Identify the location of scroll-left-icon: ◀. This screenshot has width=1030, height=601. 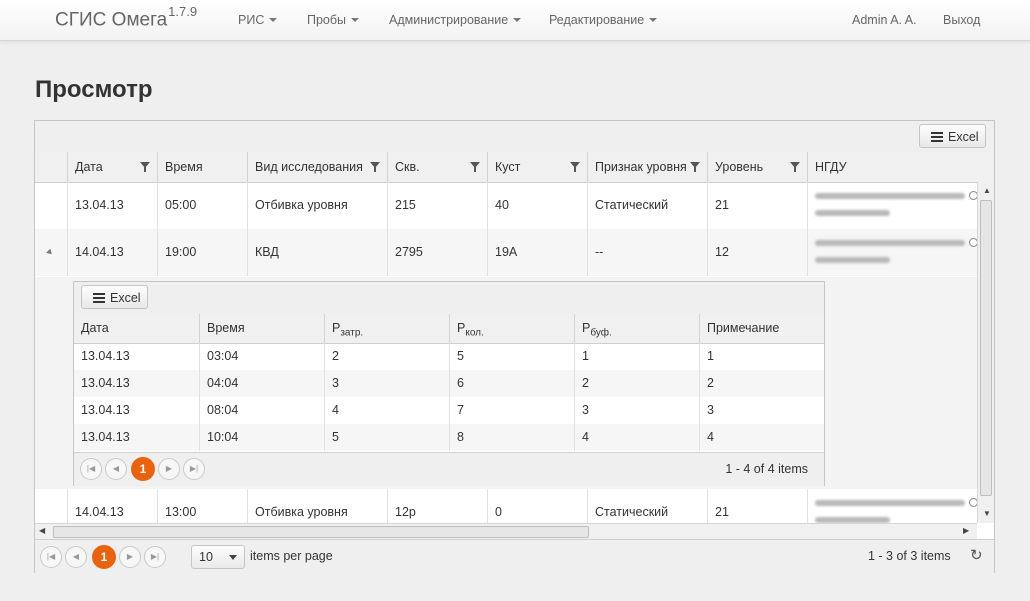
(42, 530).